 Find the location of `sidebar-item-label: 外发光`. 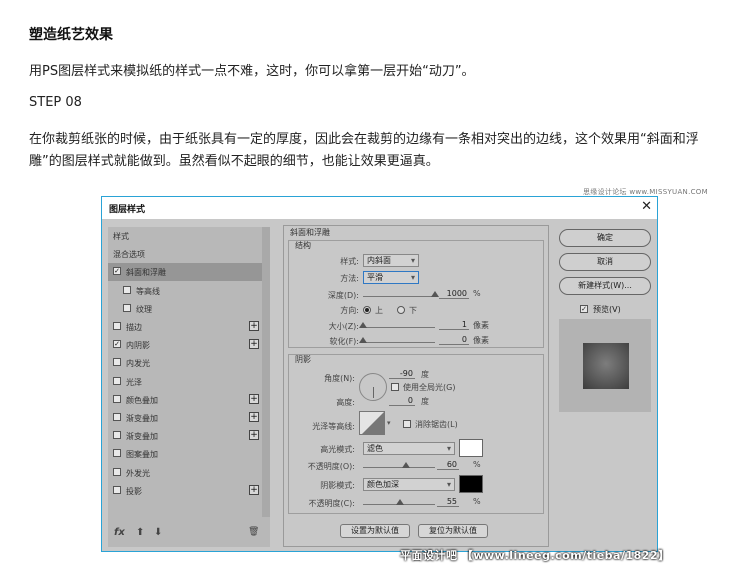

sidebar-item-label: 外发光 is located at coordinates (138, 473).